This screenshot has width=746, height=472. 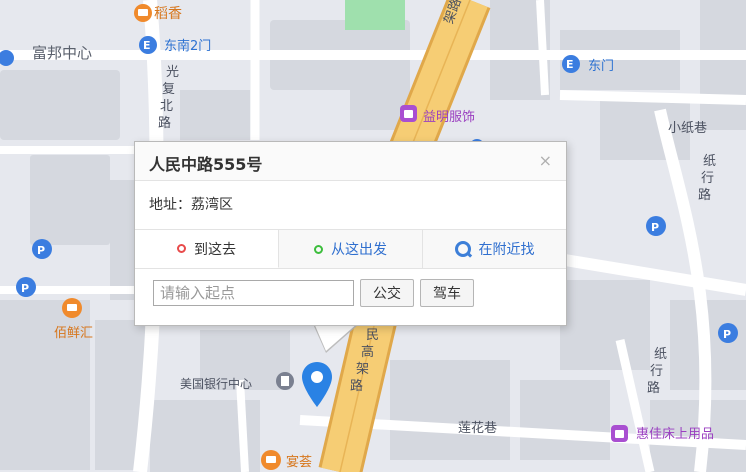 I want to click on tab-search-nearby: 在附近找, so click(x=494, y=249).